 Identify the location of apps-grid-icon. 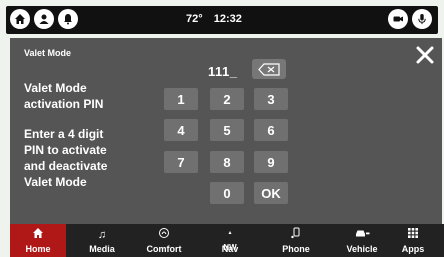
(413, 235).